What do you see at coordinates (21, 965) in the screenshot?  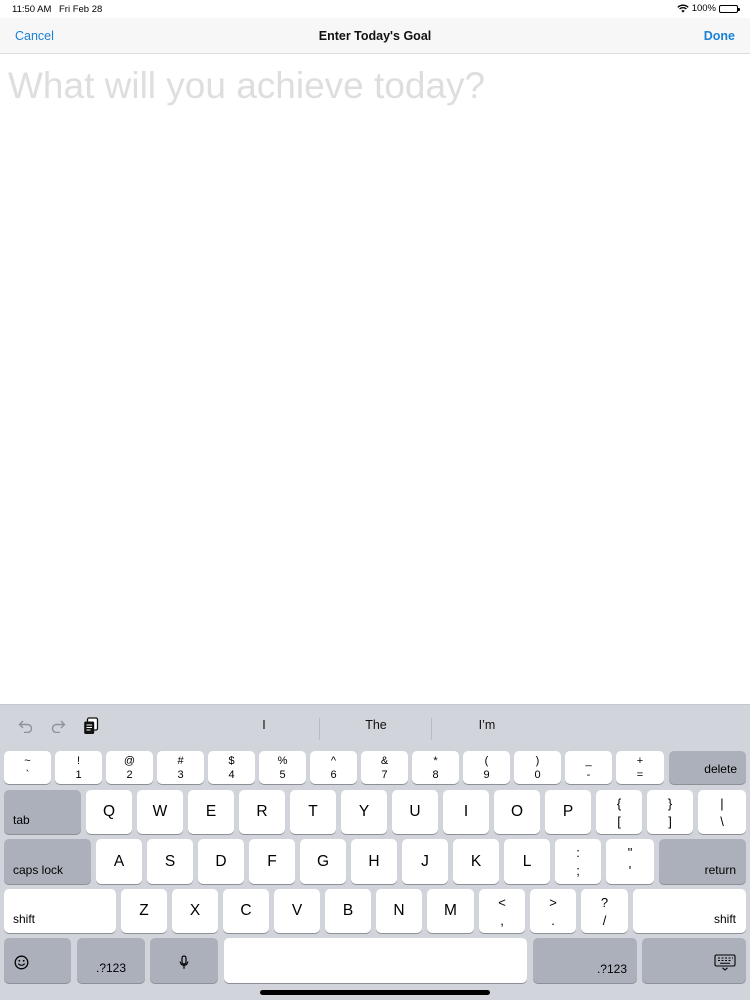 I see `emoji-icon` at bounding box center [21, 965].